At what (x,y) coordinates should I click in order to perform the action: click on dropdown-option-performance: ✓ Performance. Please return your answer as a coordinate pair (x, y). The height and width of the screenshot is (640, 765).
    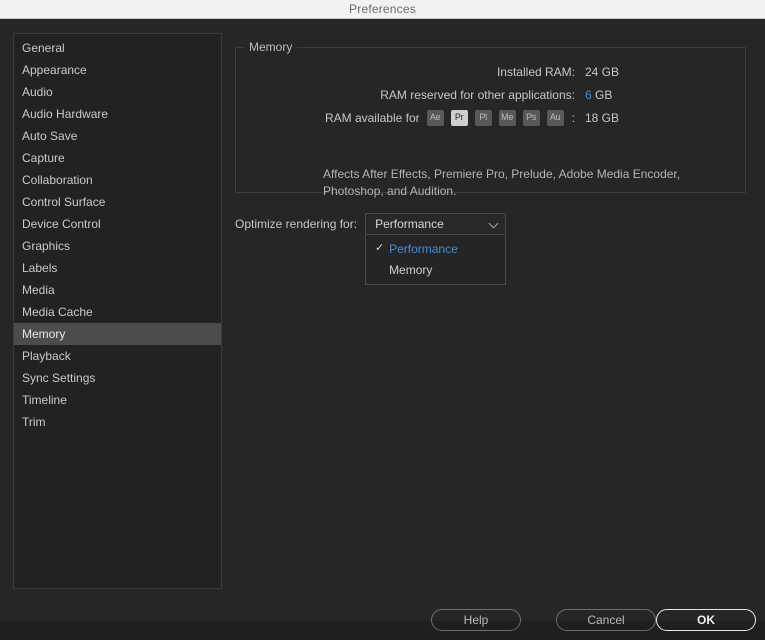
    Looking at the image, I should click on (435, 248).